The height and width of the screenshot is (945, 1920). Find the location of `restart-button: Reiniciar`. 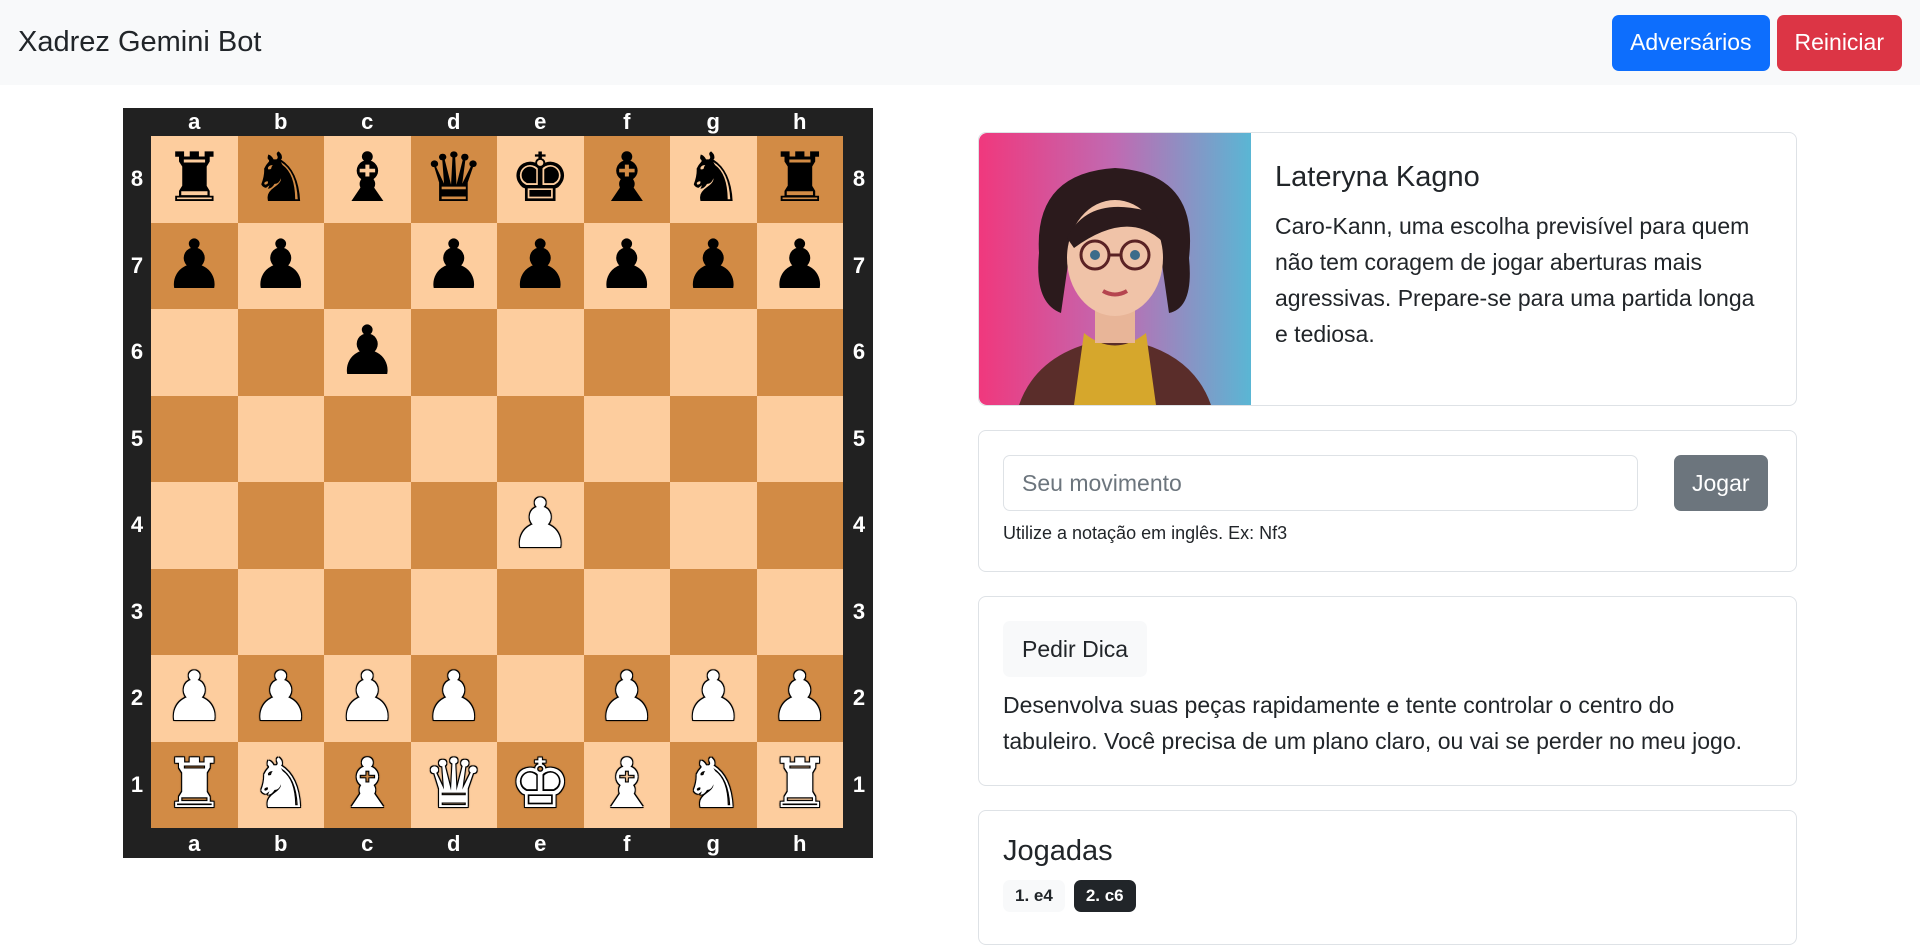

restart-button: Reiniciar is located at coordinates (1839, 42).